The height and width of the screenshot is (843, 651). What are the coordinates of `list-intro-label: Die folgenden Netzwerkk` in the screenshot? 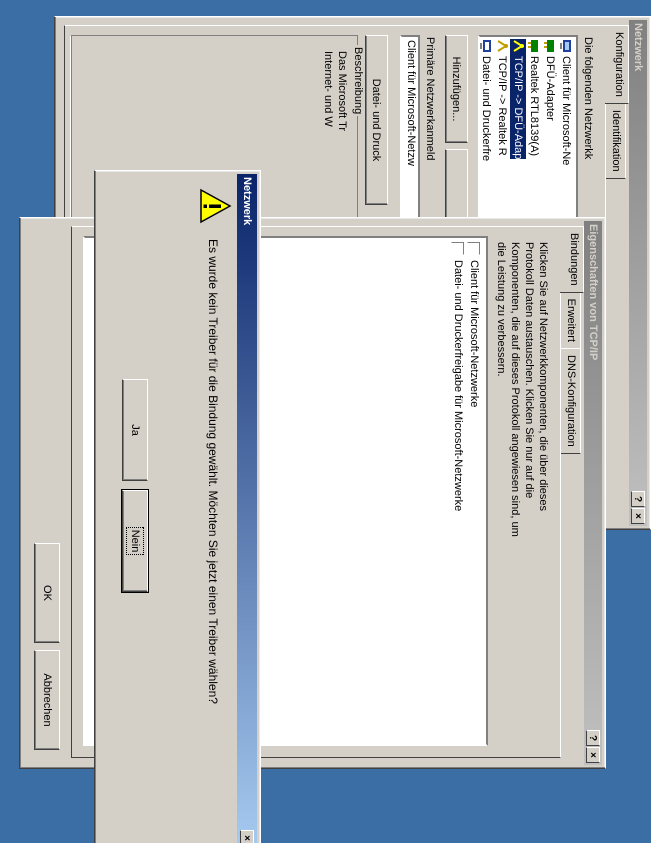 It's located at (588, 98).